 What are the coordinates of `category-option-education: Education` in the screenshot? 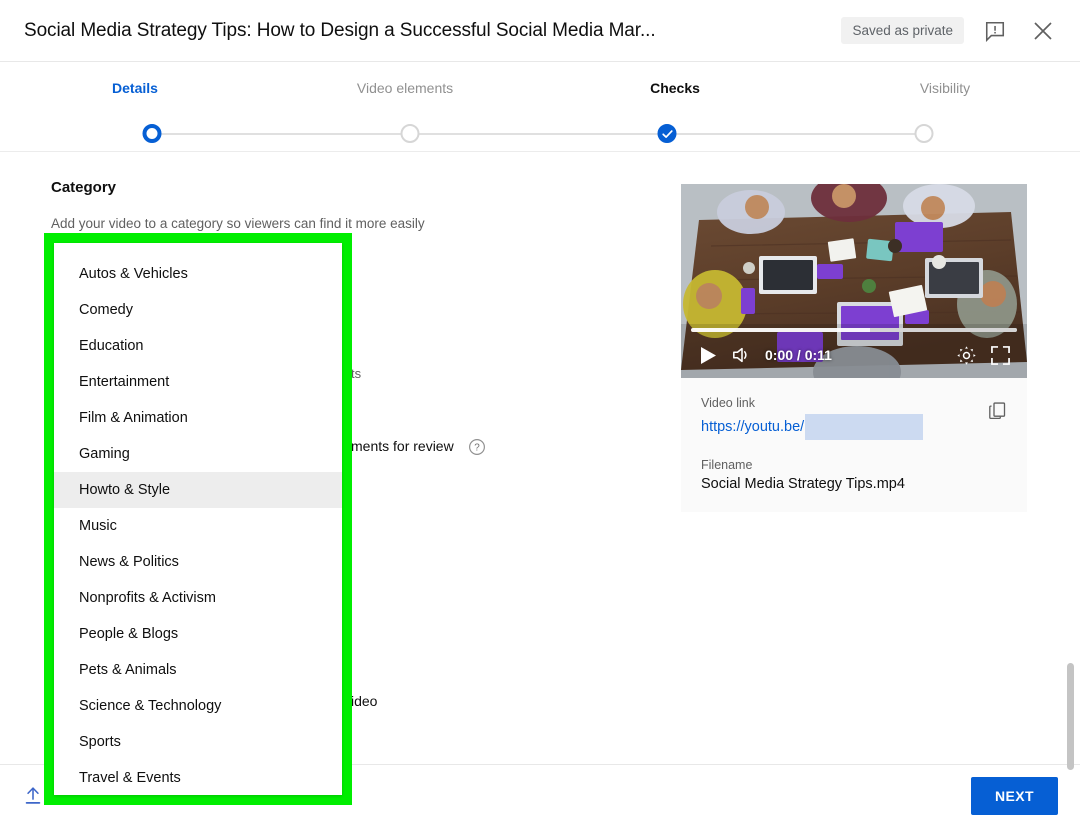 It's located at (198, 346).